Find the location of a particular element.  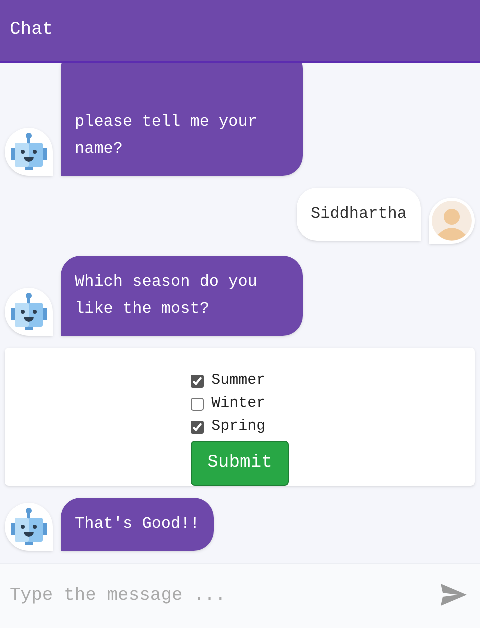

checkbox-label: Spring is located at coordinates (239, 427).